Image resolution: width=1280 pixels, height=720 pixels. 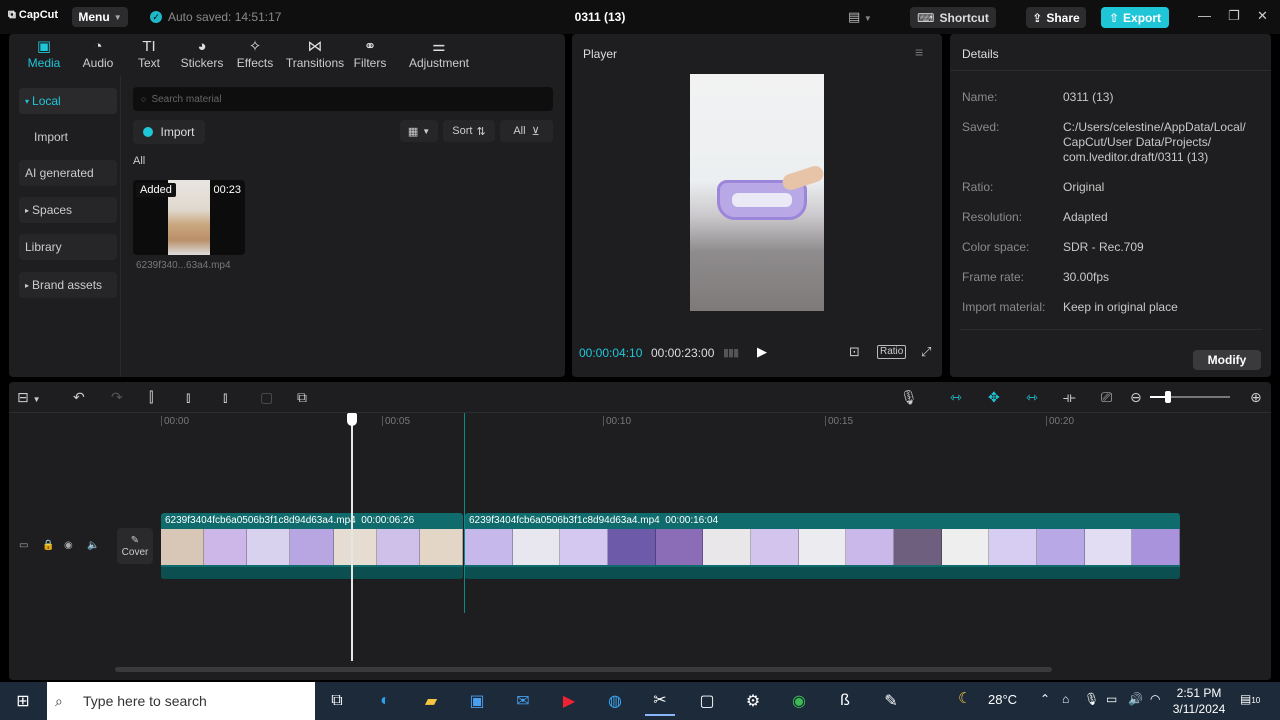 What do you see at coordinates (1262, 16) in the screenshot?
I see `close-icon: ✕` at bounding box center [1262, 16].